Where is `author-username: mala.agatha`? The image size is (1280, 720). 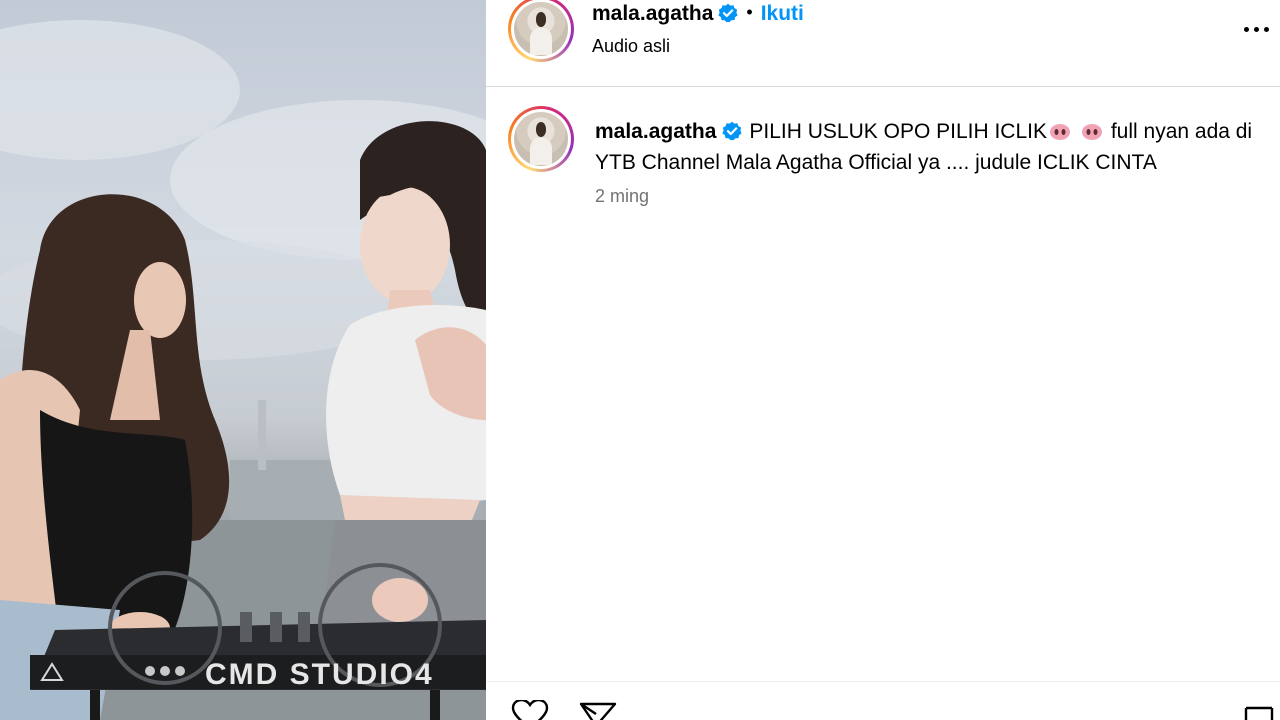
author-username: mala.agatha is located at coordinates (652, 13).